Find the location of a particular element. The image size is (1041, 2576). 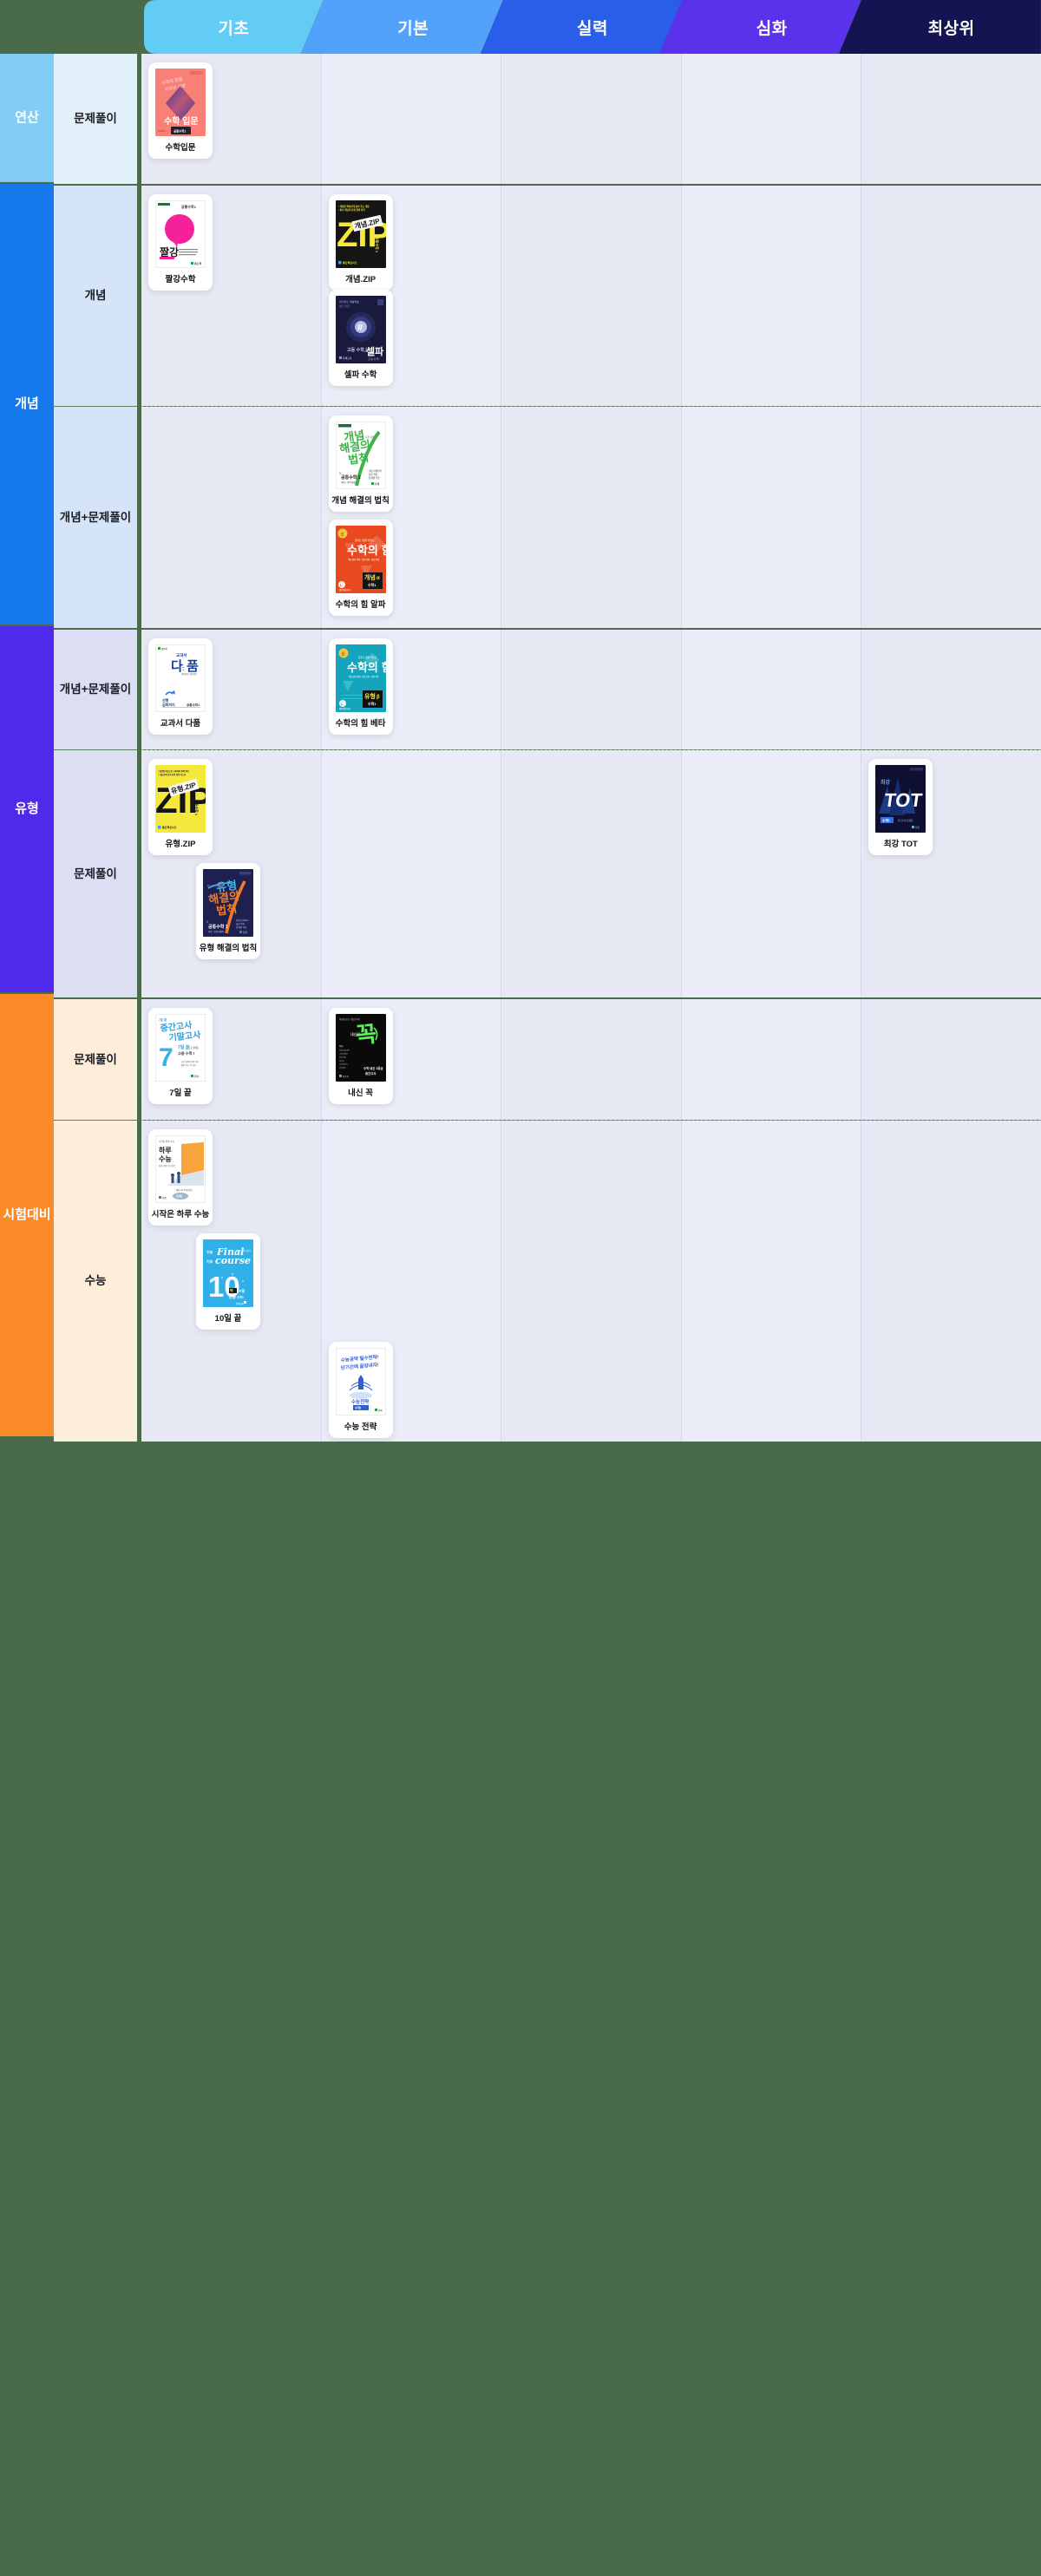

book-card: 공통수학1 짤강 좋은책 짤강수학 is located at coordinates (180, 242).